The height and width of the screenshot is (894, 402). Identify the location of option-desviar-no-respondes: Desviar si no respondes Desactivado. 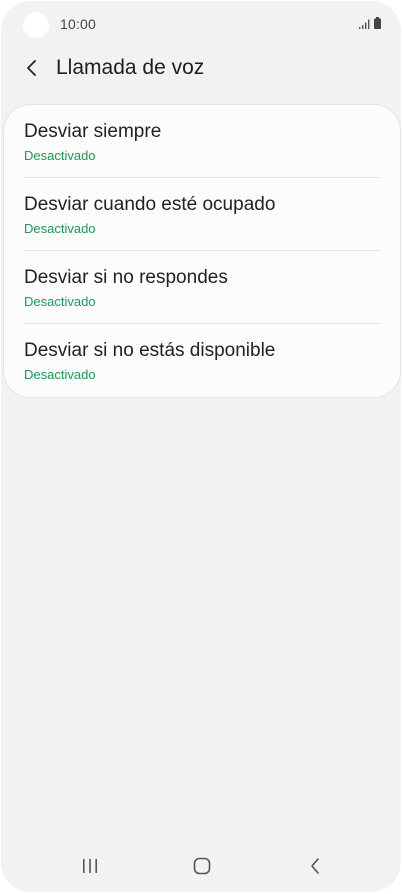
(202, 287).